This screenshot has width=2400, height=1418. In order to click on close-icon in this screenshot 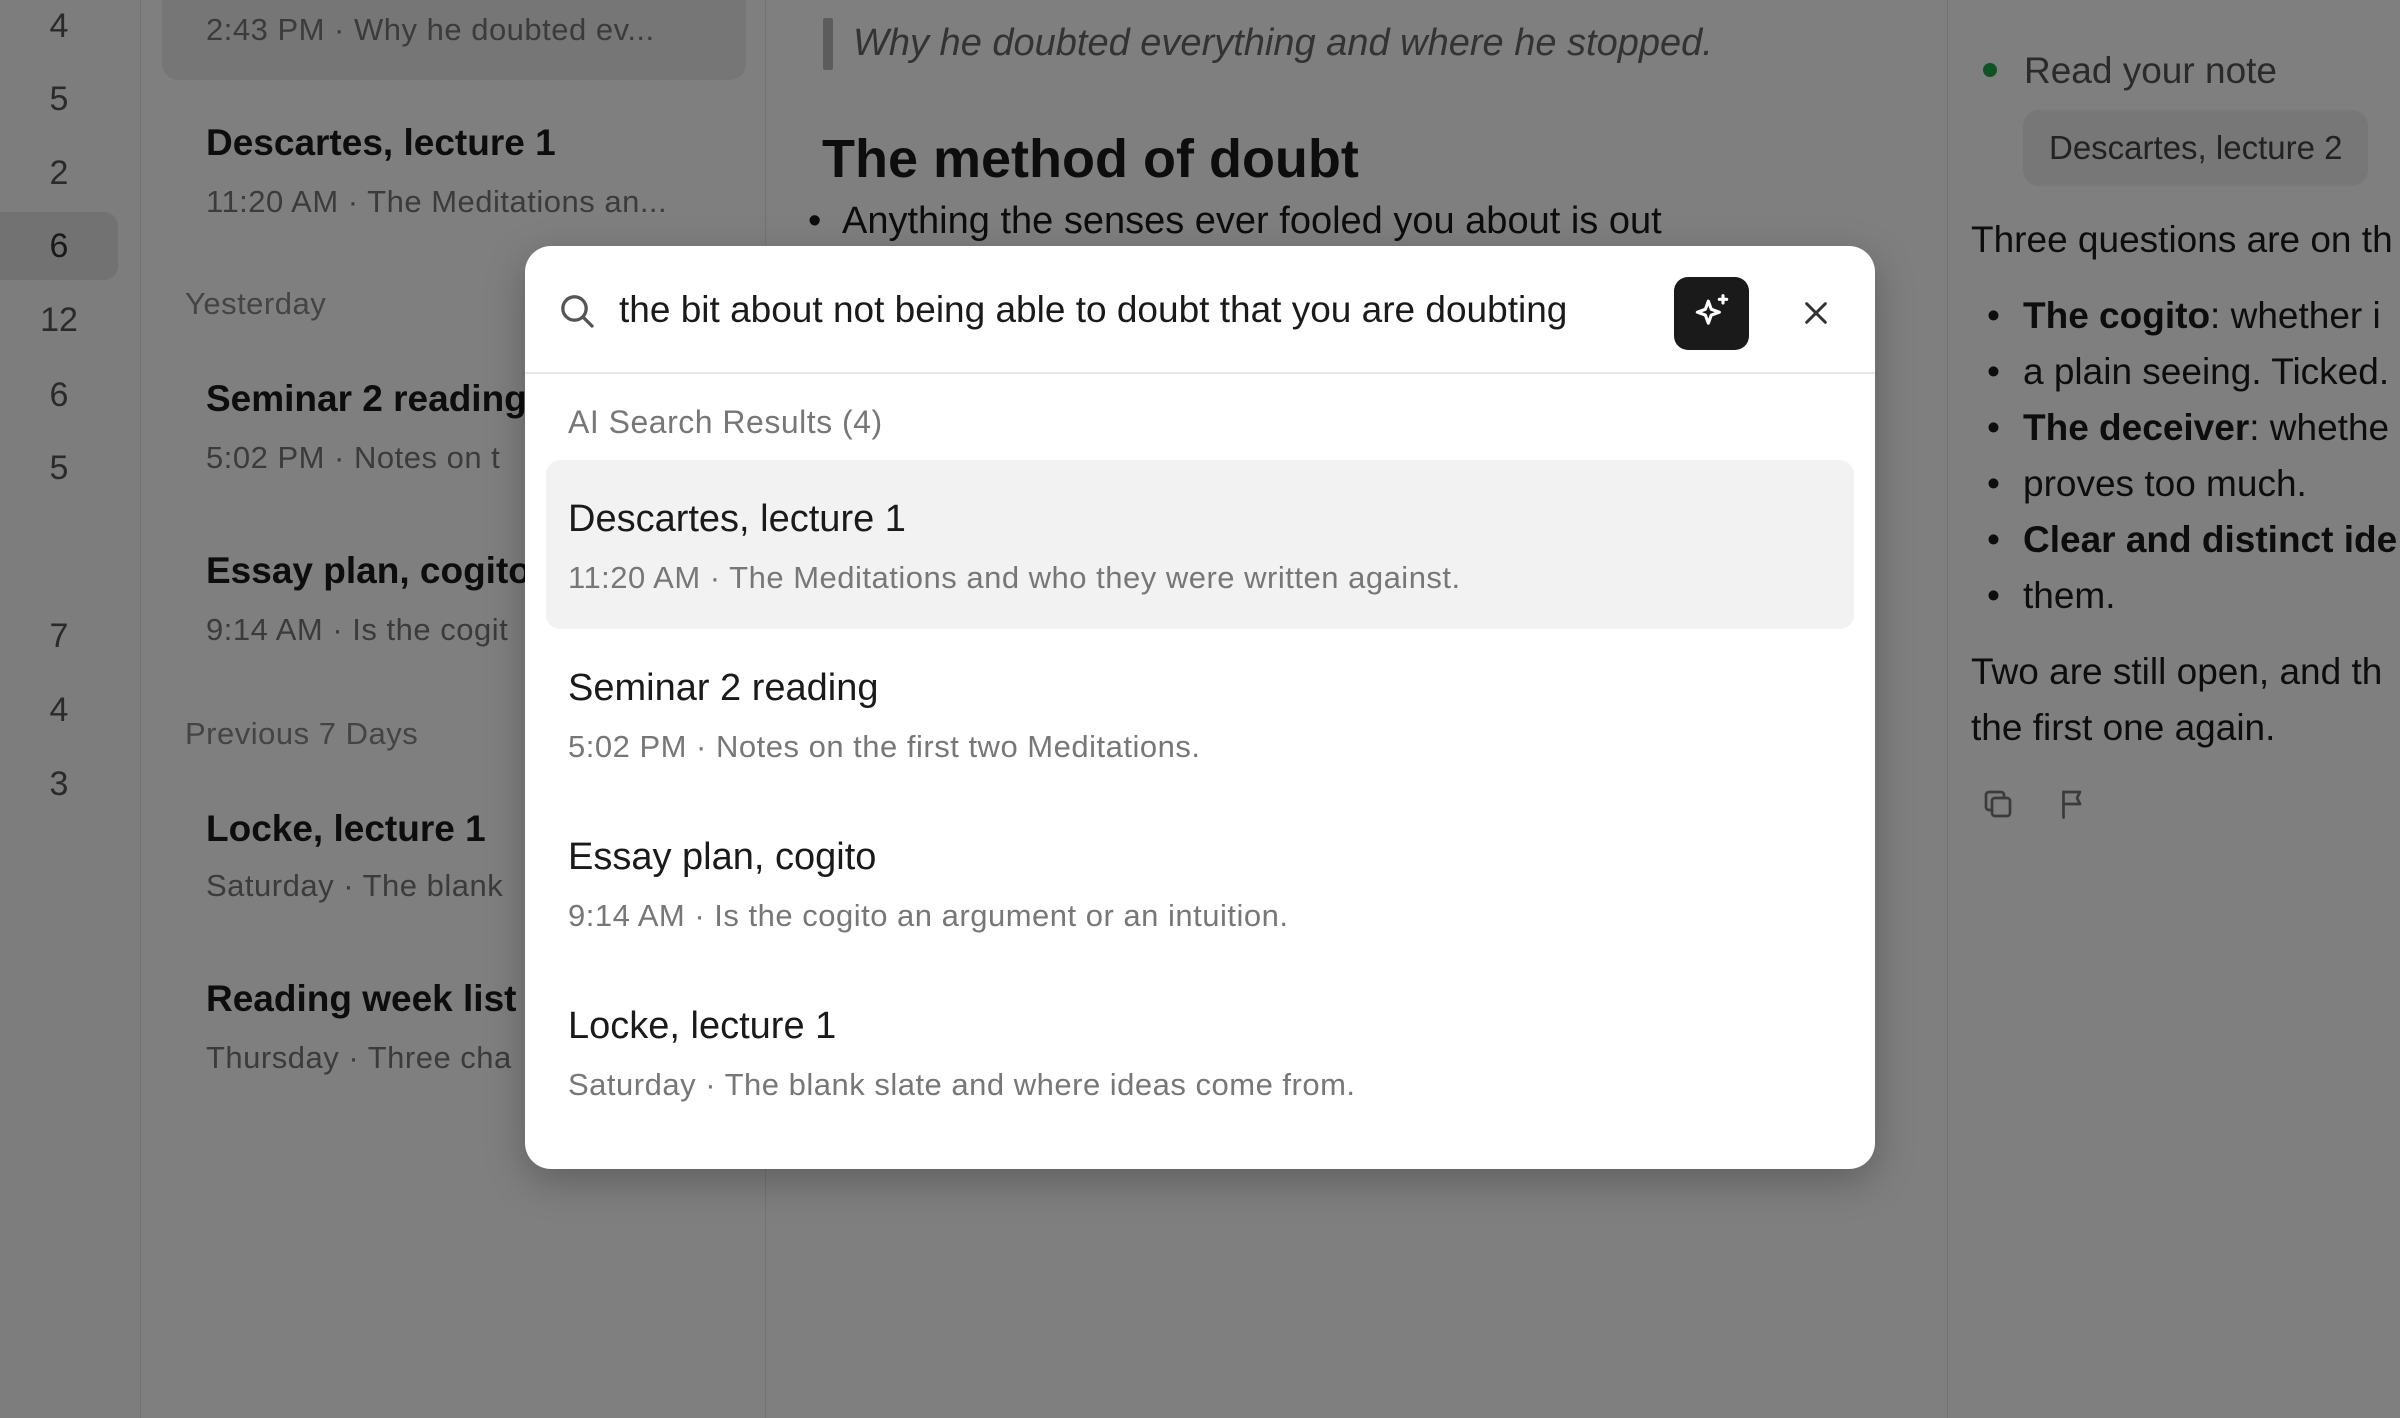, I will do `click(1816, 313)`.